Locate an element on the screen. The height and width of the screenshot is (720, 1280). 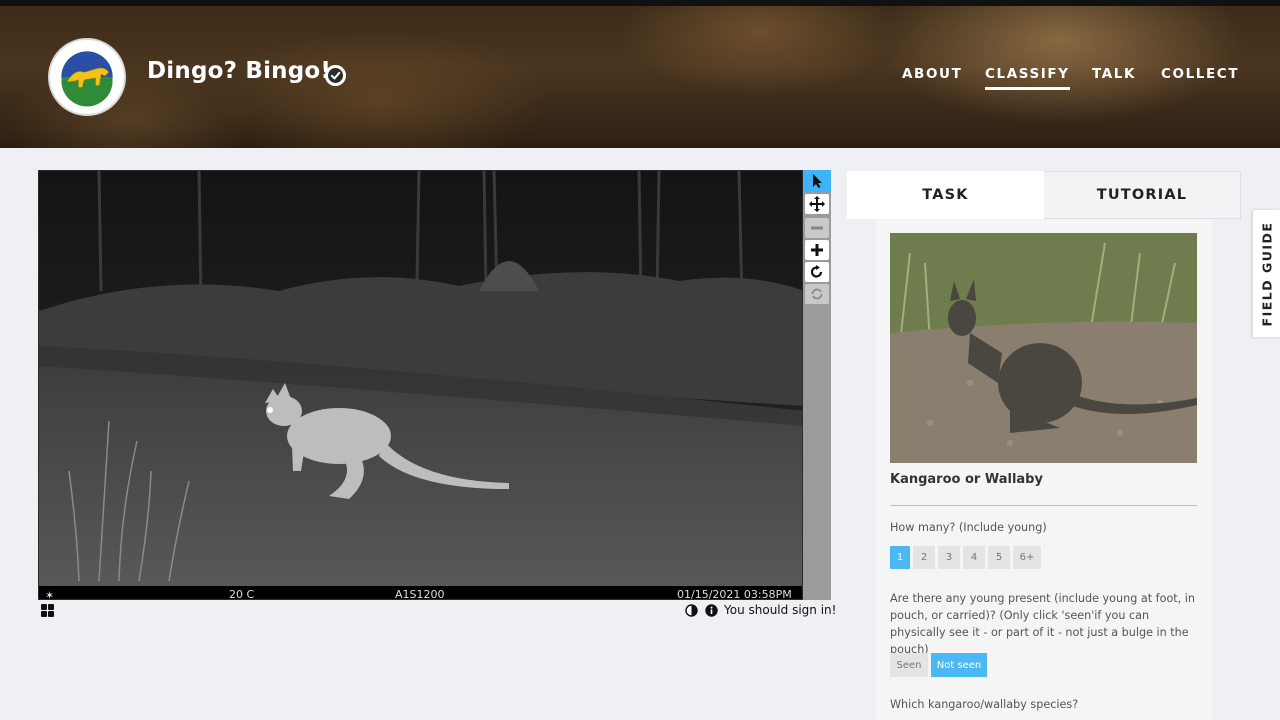
choice-reference-image is located at coordinates (1043, 348).